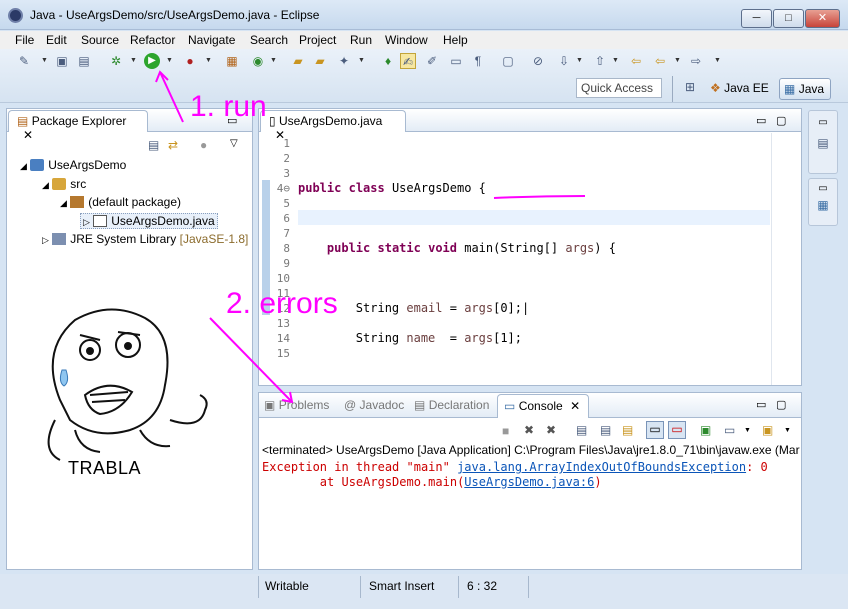  Describe the element at coordinates (228, 106) in the screenshot. I see `annotation-run: 1. run` at that location.